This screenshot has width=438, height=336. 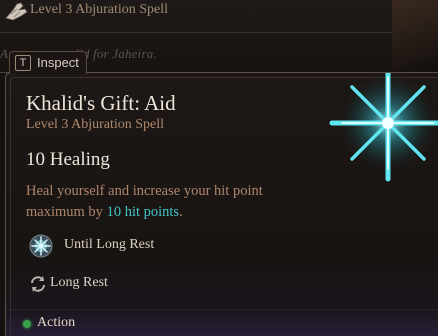 What do you see at coordinates (95, 124) in the screenshot?
I see `spell-level-school: Level 3 Abjuration Spell` at bounding box center [95, 124].